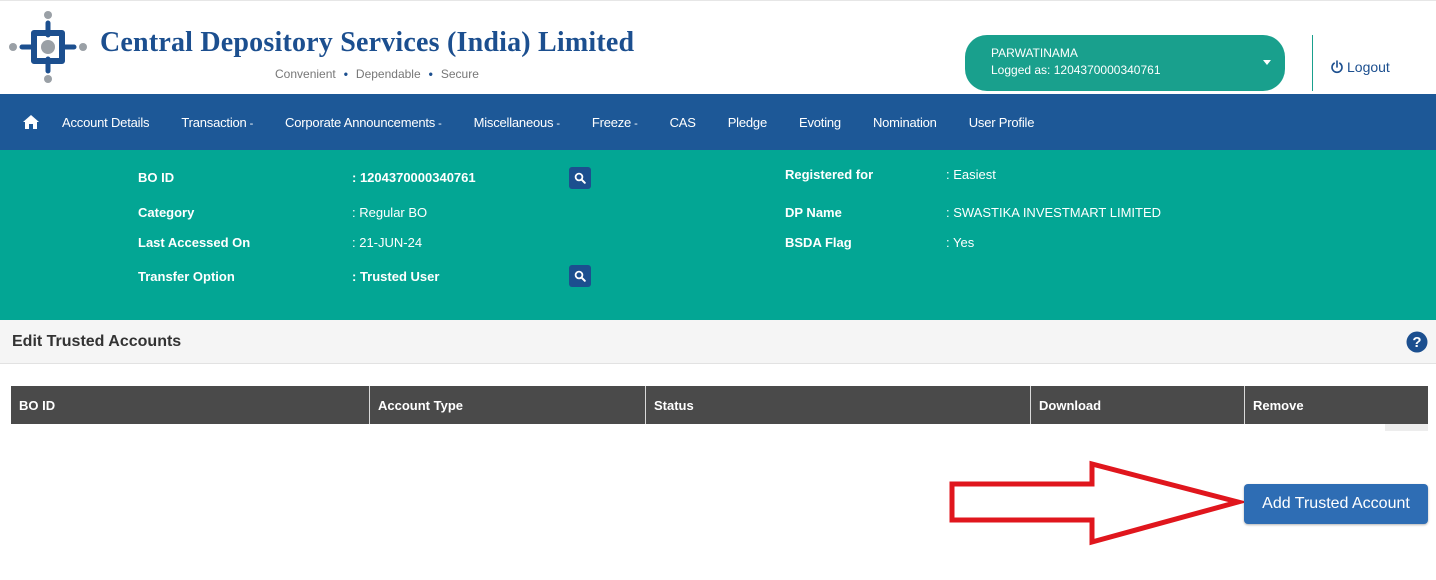 The image size is (1436, 580). What do you see at coordinates (396, 276) in the screenshot?
I see `transfer-option-value: : Trusted User` at bounding box center [396, 276].